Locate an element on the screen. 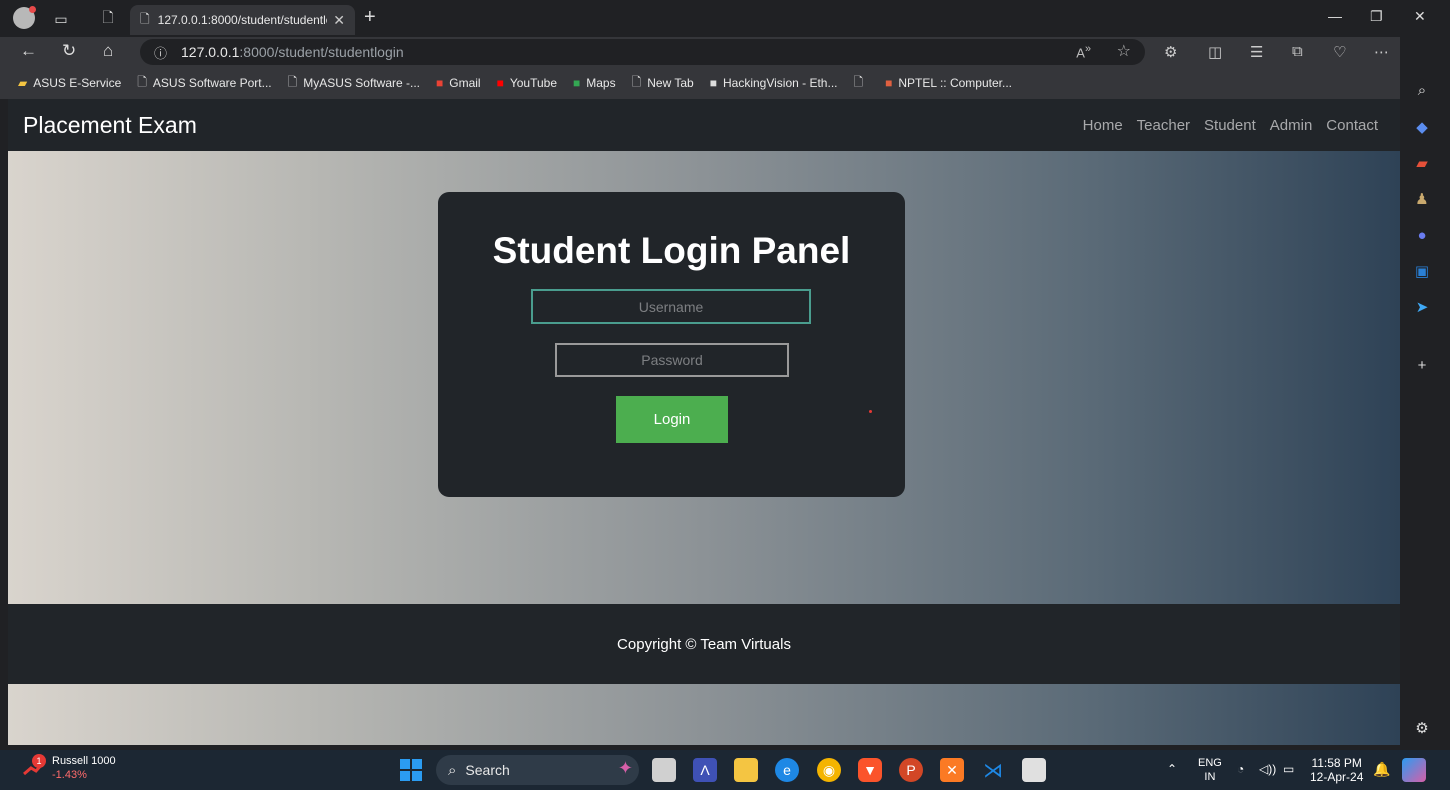  app-icon: Λ is located at coordinates (705, 770).